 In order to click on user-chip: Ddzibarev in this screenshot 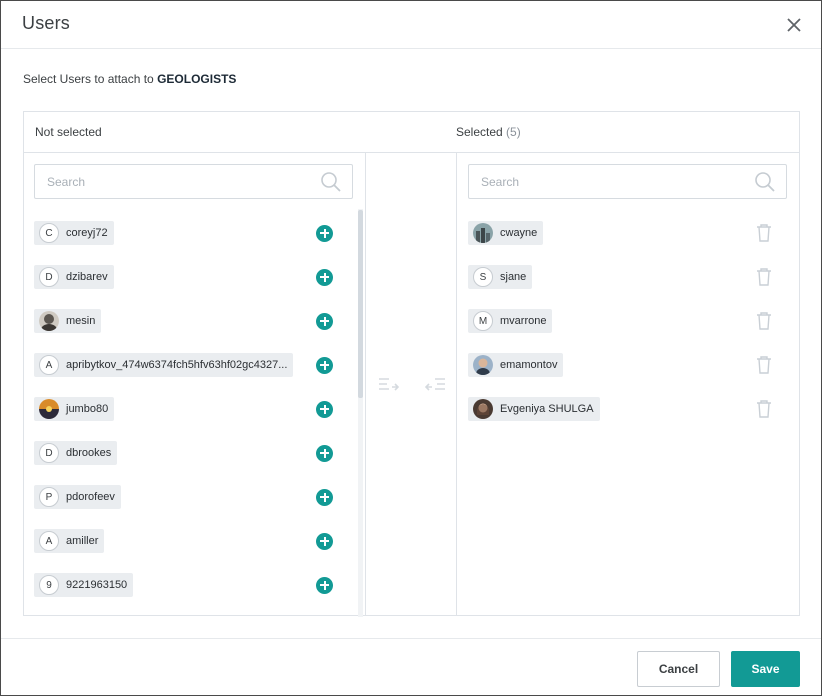, I will do `click(74, 277)`.